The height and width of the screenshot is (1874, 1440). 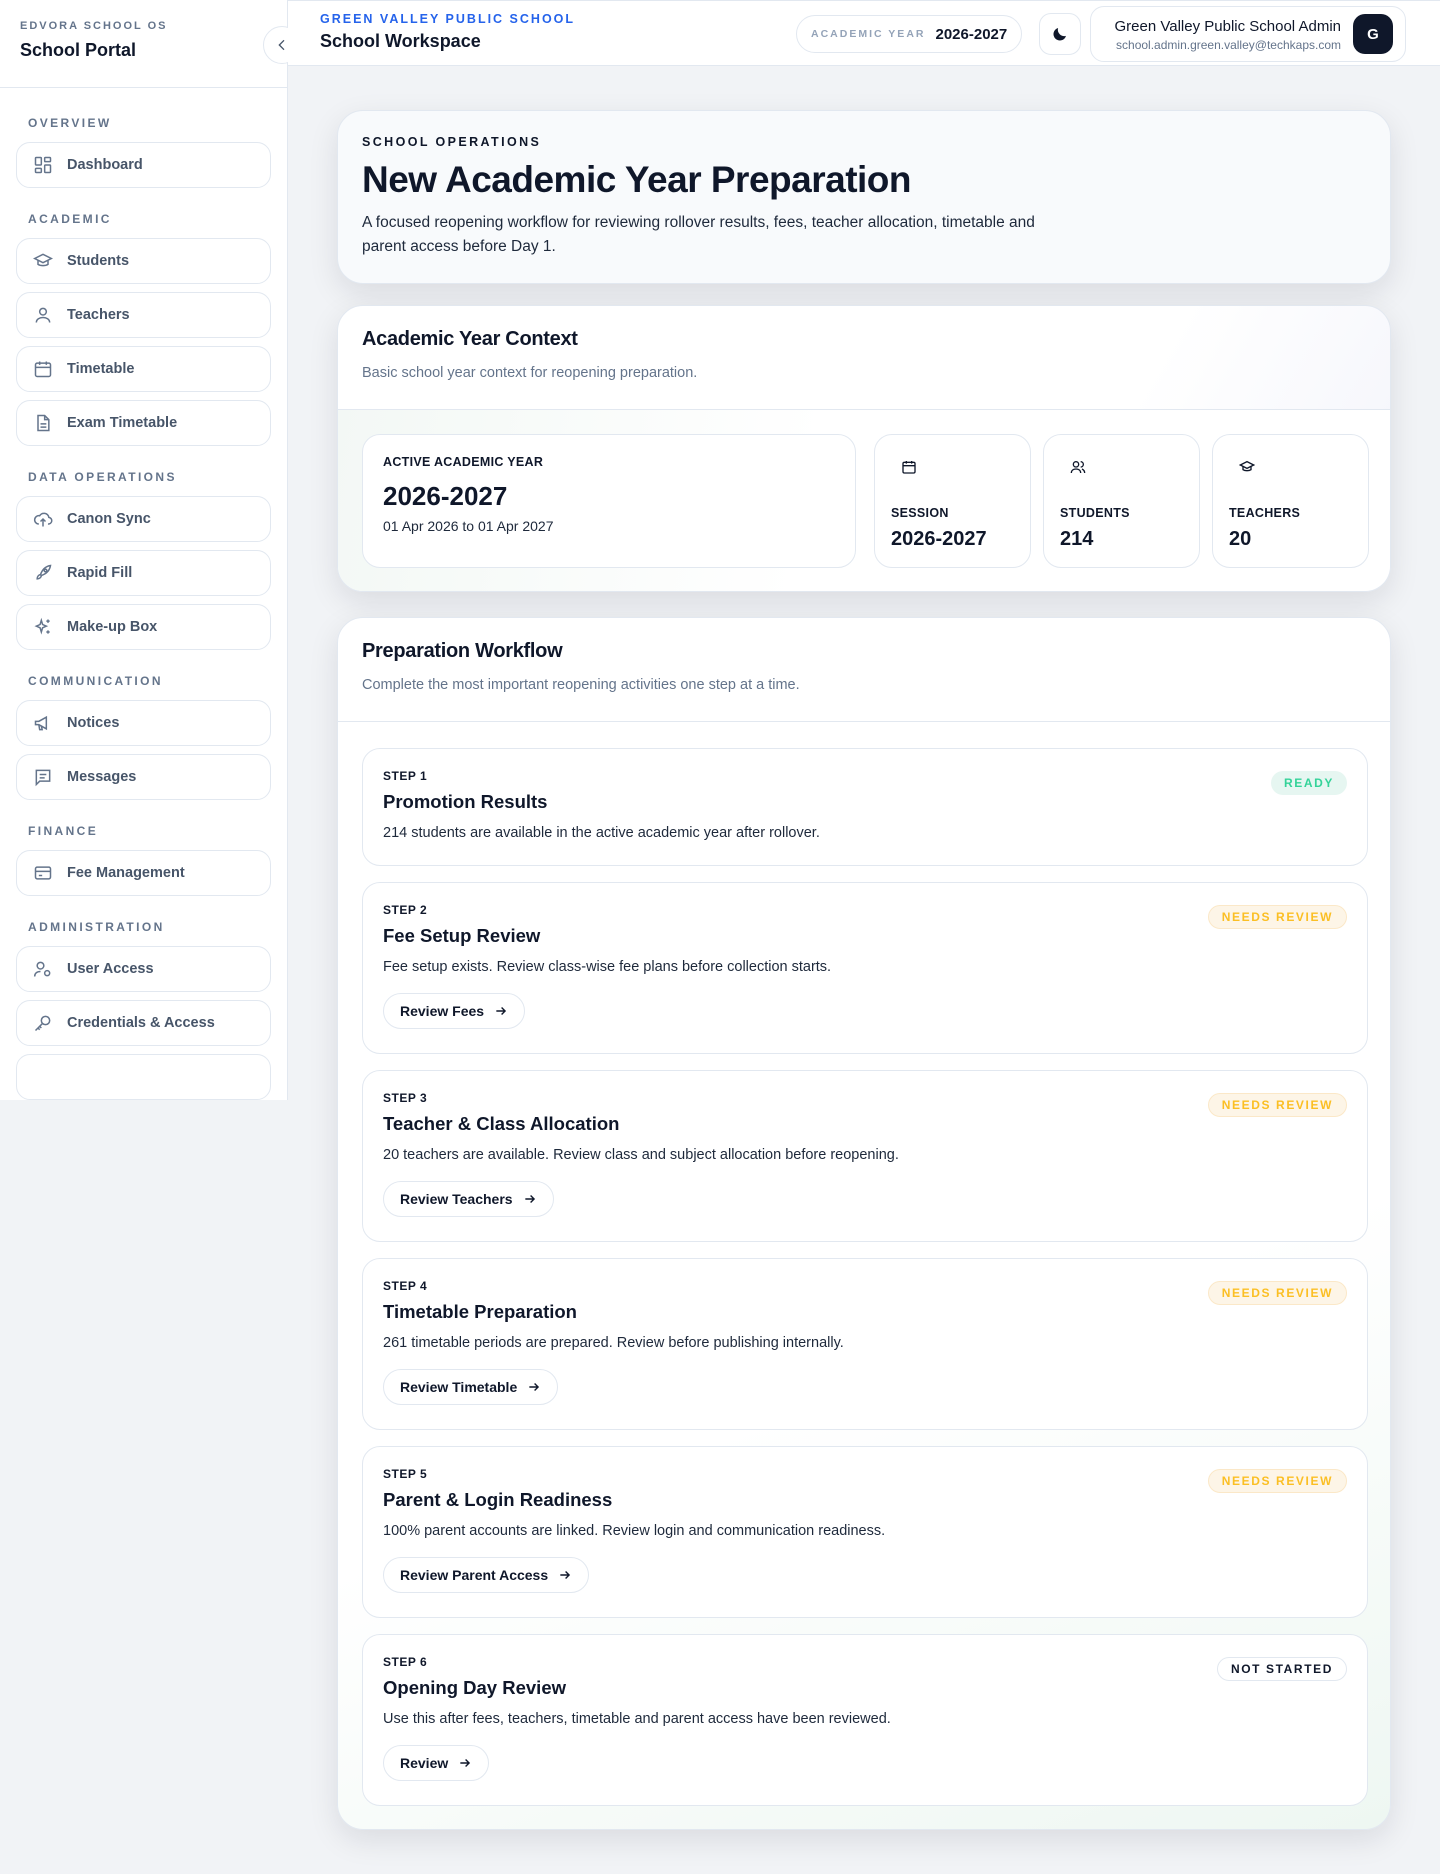 What do you see at coordinates (1277, 917) in the screenshot?
I see `status-badge: NEEDS REVIEW` at bounding box center [1277, 917].